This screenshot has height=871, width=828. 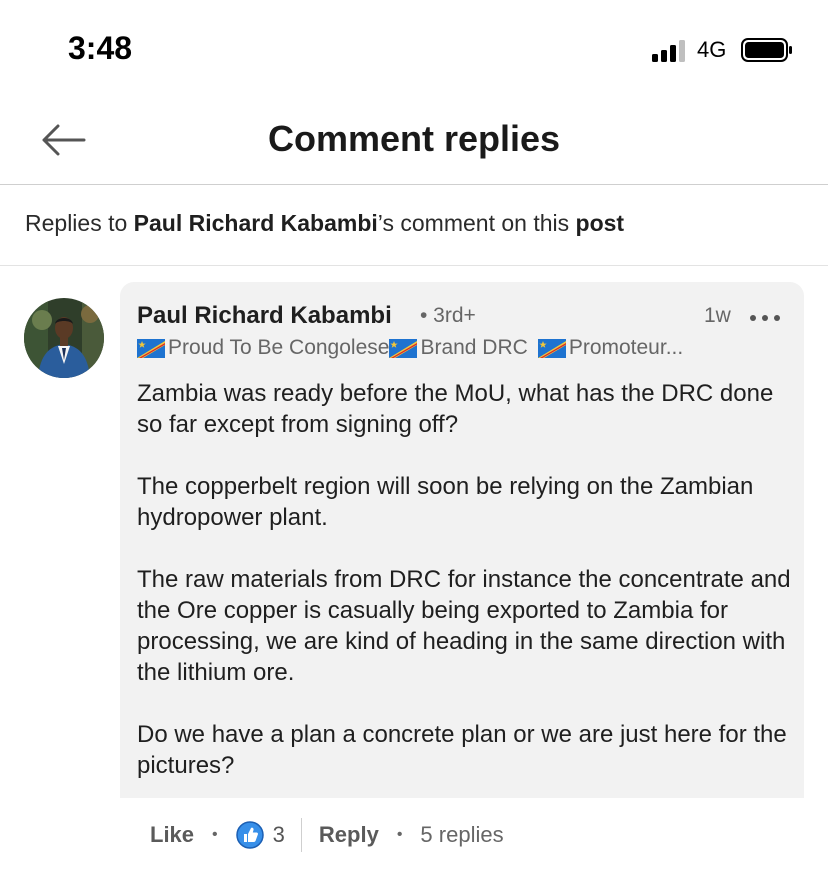 What do you see at coordinates (712, 49) in the screenshot?
I see `network-type: 4G` at bounding box center [712, 49].